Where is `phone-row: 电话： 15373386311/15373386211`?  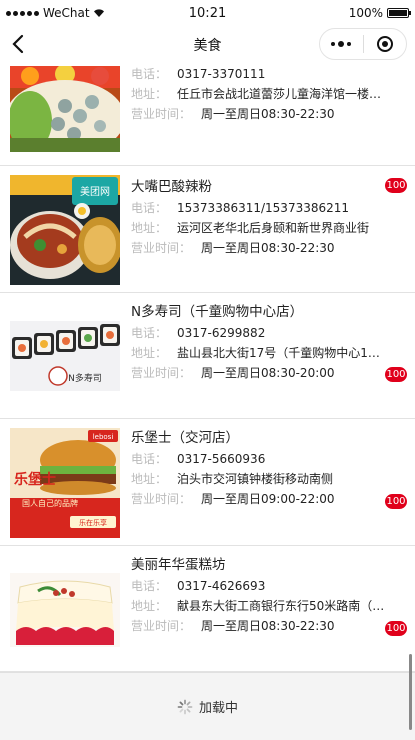
phone-row: 电话： 15373386311/15373386211 is located at coordinates (260, 208).